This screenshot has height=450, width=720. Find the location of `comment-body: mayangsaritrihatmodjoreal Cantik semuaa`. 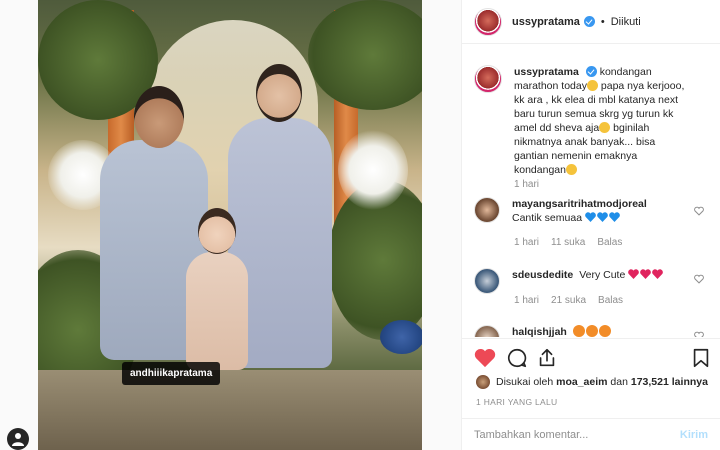

comment-body: mayangsaritrihatmodjoreal Cantik semuaa is located at coordinates (600, 211).